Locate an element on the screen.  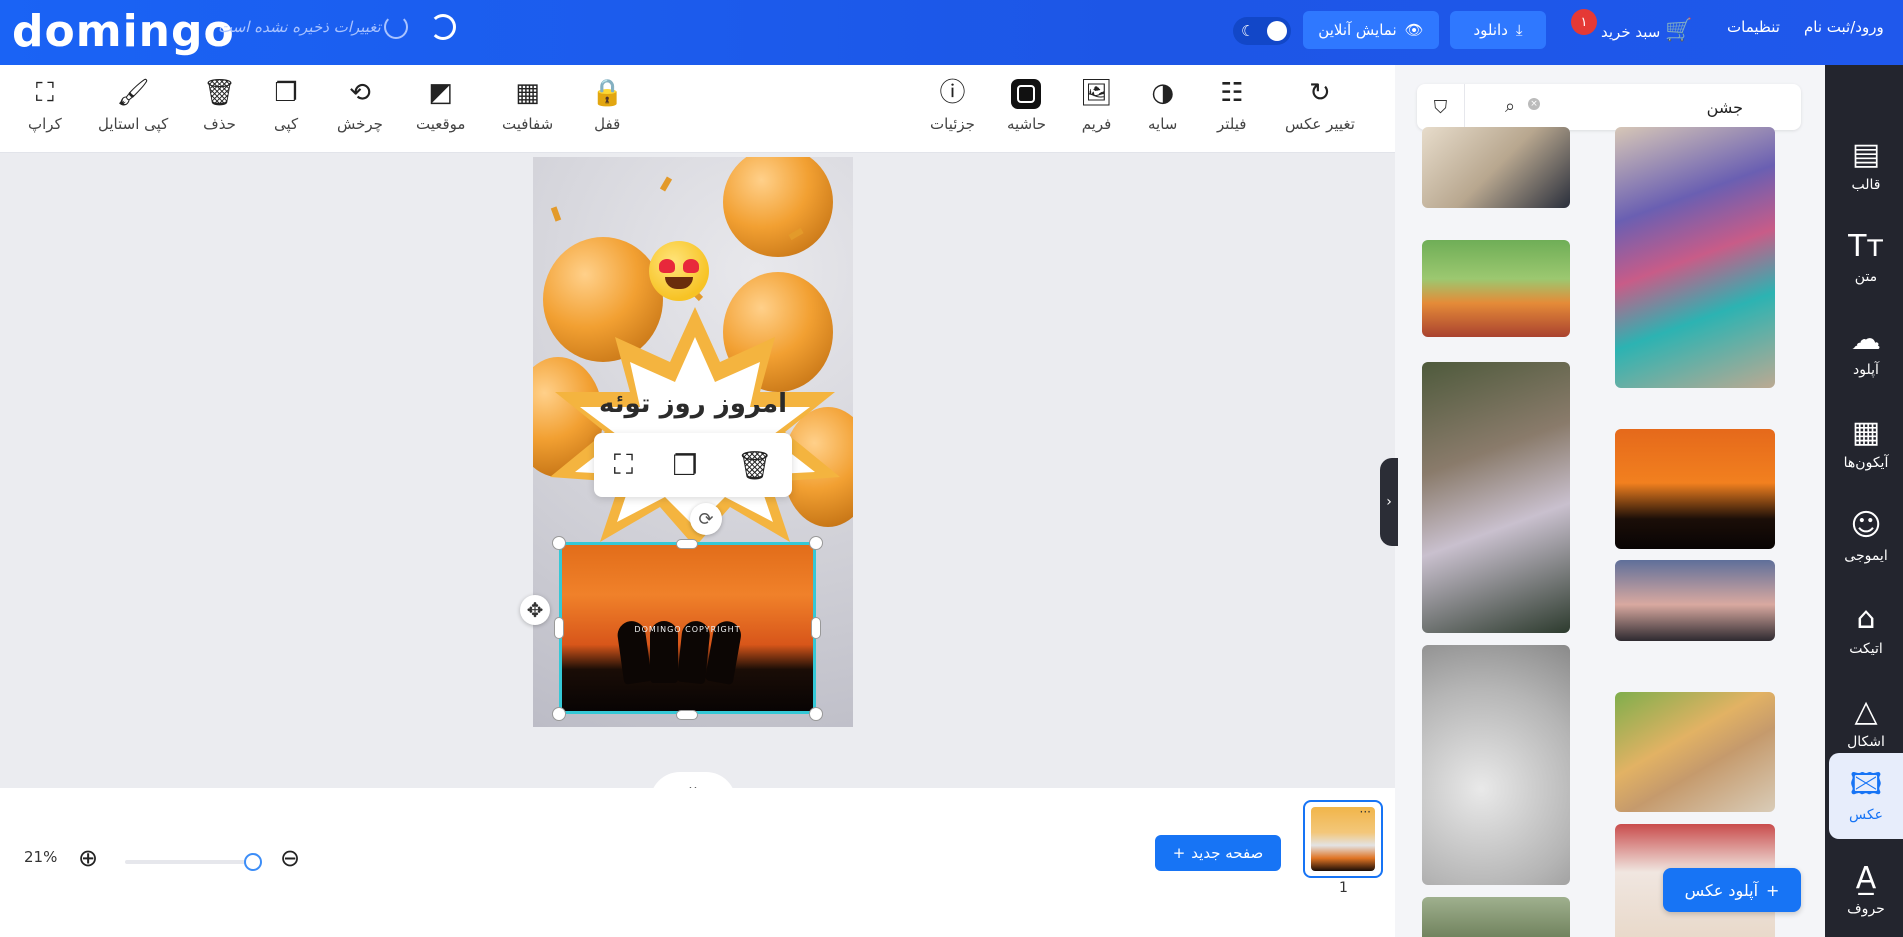
tool-replace-photo: ↻ تغییر عکس is located at coordinates (1320, 106).